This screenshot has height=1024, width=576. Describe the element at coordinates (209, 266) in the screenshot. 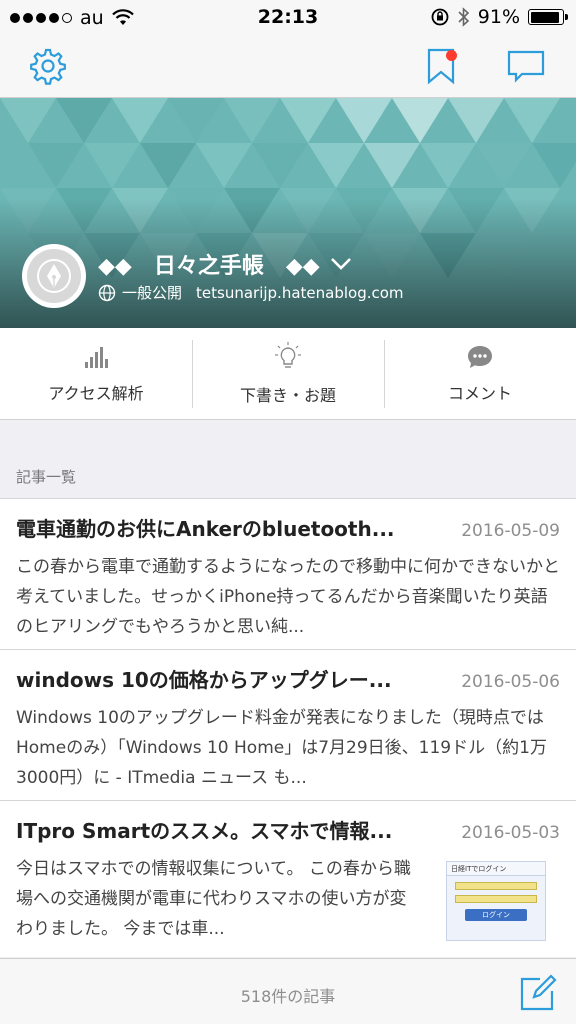

I see `blog-title: ◆◆ 日々之手帳 ◆◆` at that location.